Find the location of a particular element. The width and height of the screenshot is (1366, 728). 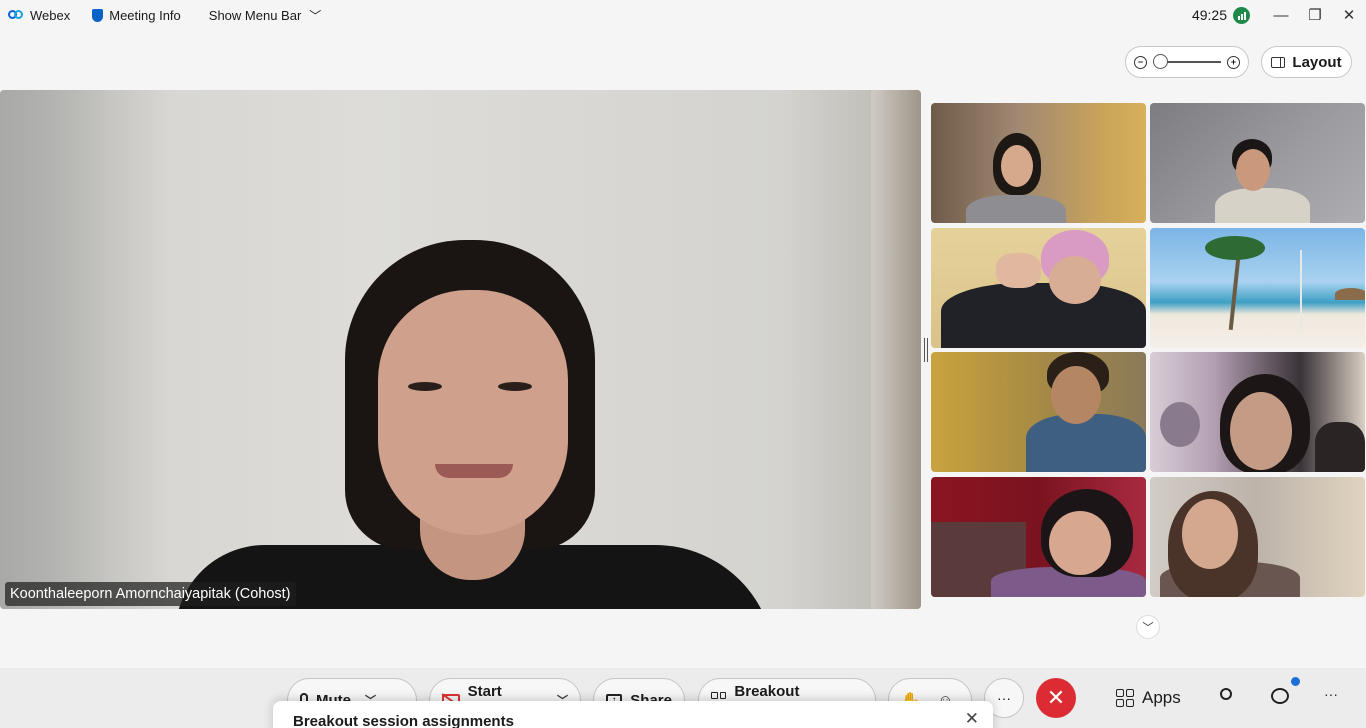

layout-button: Layout is located at coordinates (1306, 62).